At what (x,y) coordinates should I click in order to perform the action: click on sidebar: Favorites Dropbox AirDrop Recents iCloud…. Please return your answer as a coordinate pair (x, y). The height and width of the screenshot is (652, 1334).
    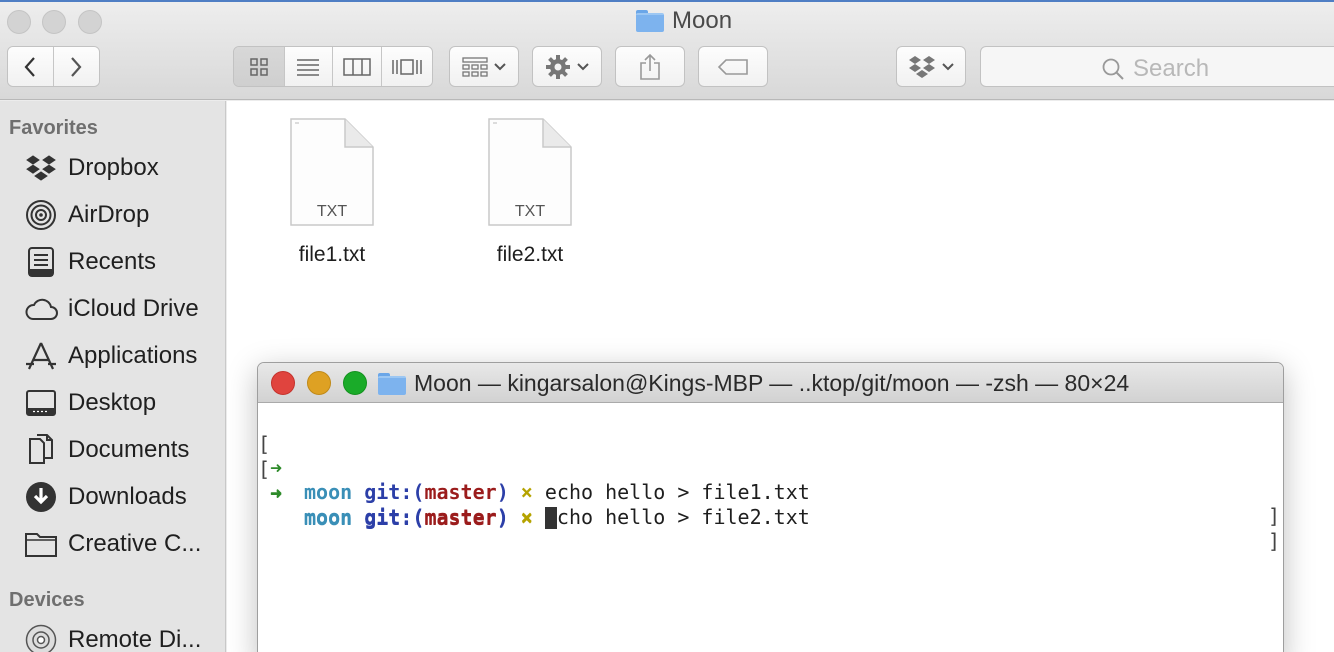
    Looking at the image, I should click on (113, 376).